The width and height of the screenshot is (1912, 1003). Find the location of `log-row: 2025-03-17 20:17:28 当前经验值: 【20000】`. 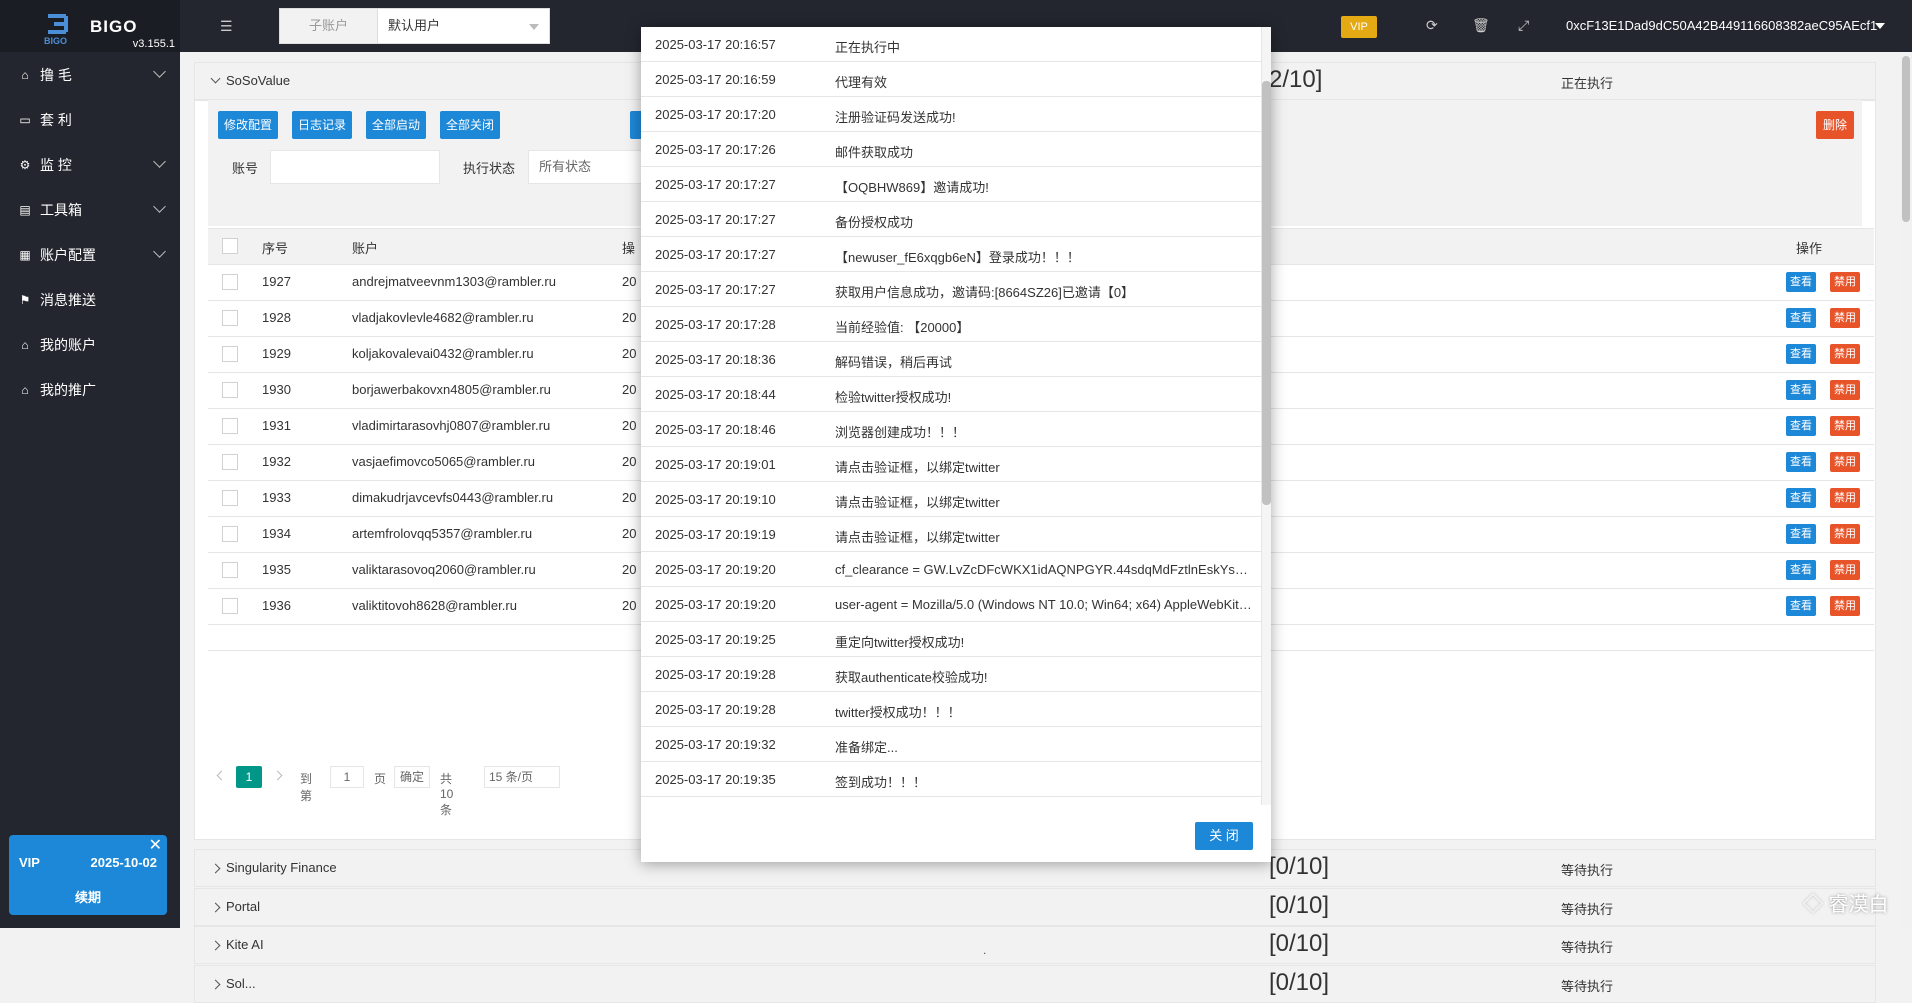

log-row: 2025-03-17 20:17:28 当前经验值: 【20000】 is located at coordinates (951, 324).